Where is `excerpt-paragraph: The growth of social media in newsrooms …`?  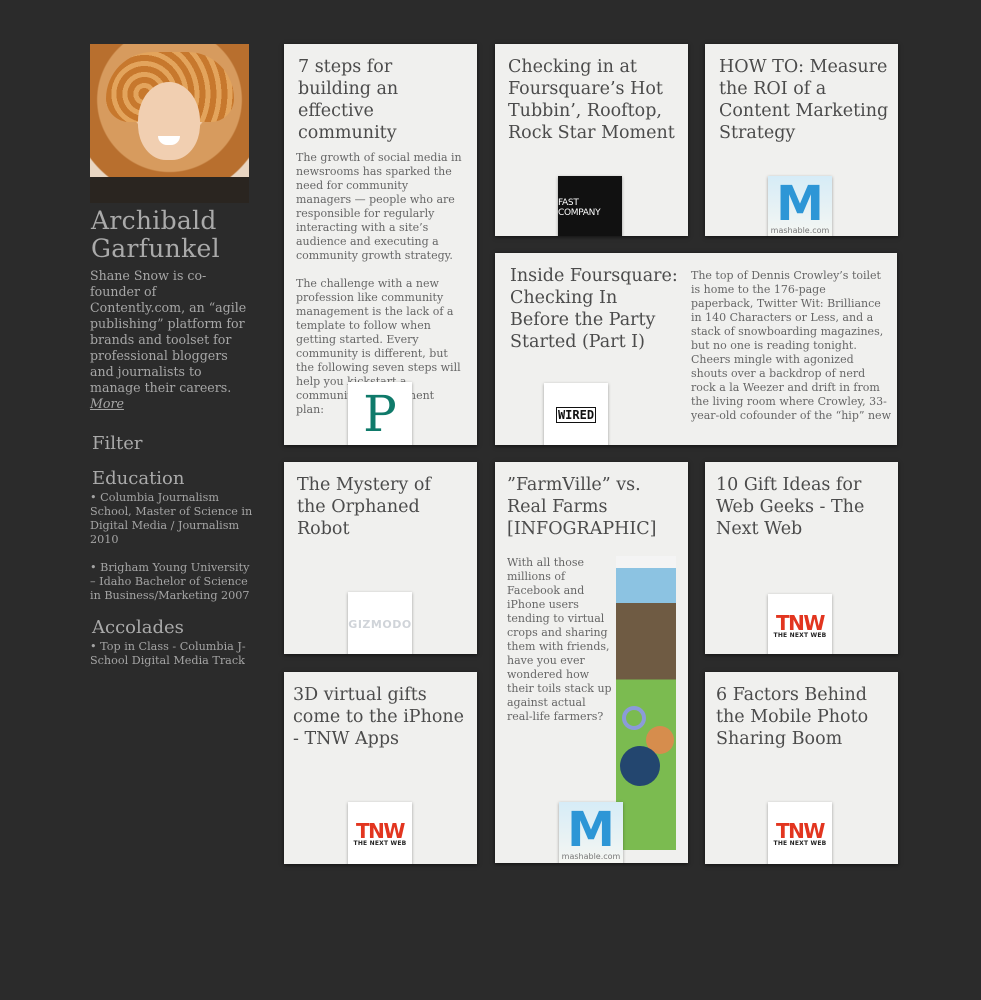
excerpt-paragraph: The growth of social media in newsrooms … is located at coordinates (379, 206).